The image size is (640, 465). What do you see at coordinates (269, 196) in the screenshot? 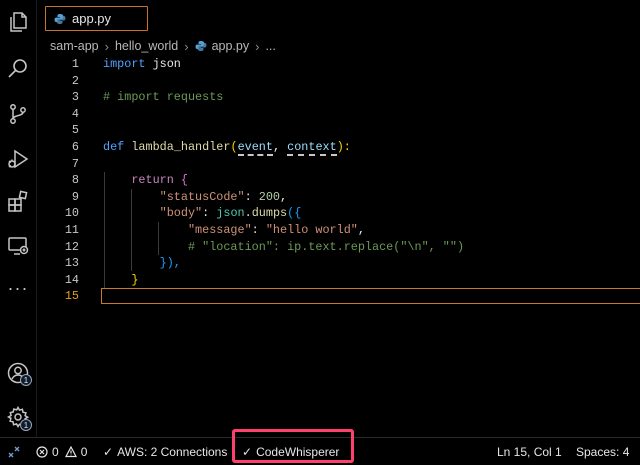
I see `number: 200` at bounding box center [269, 196].